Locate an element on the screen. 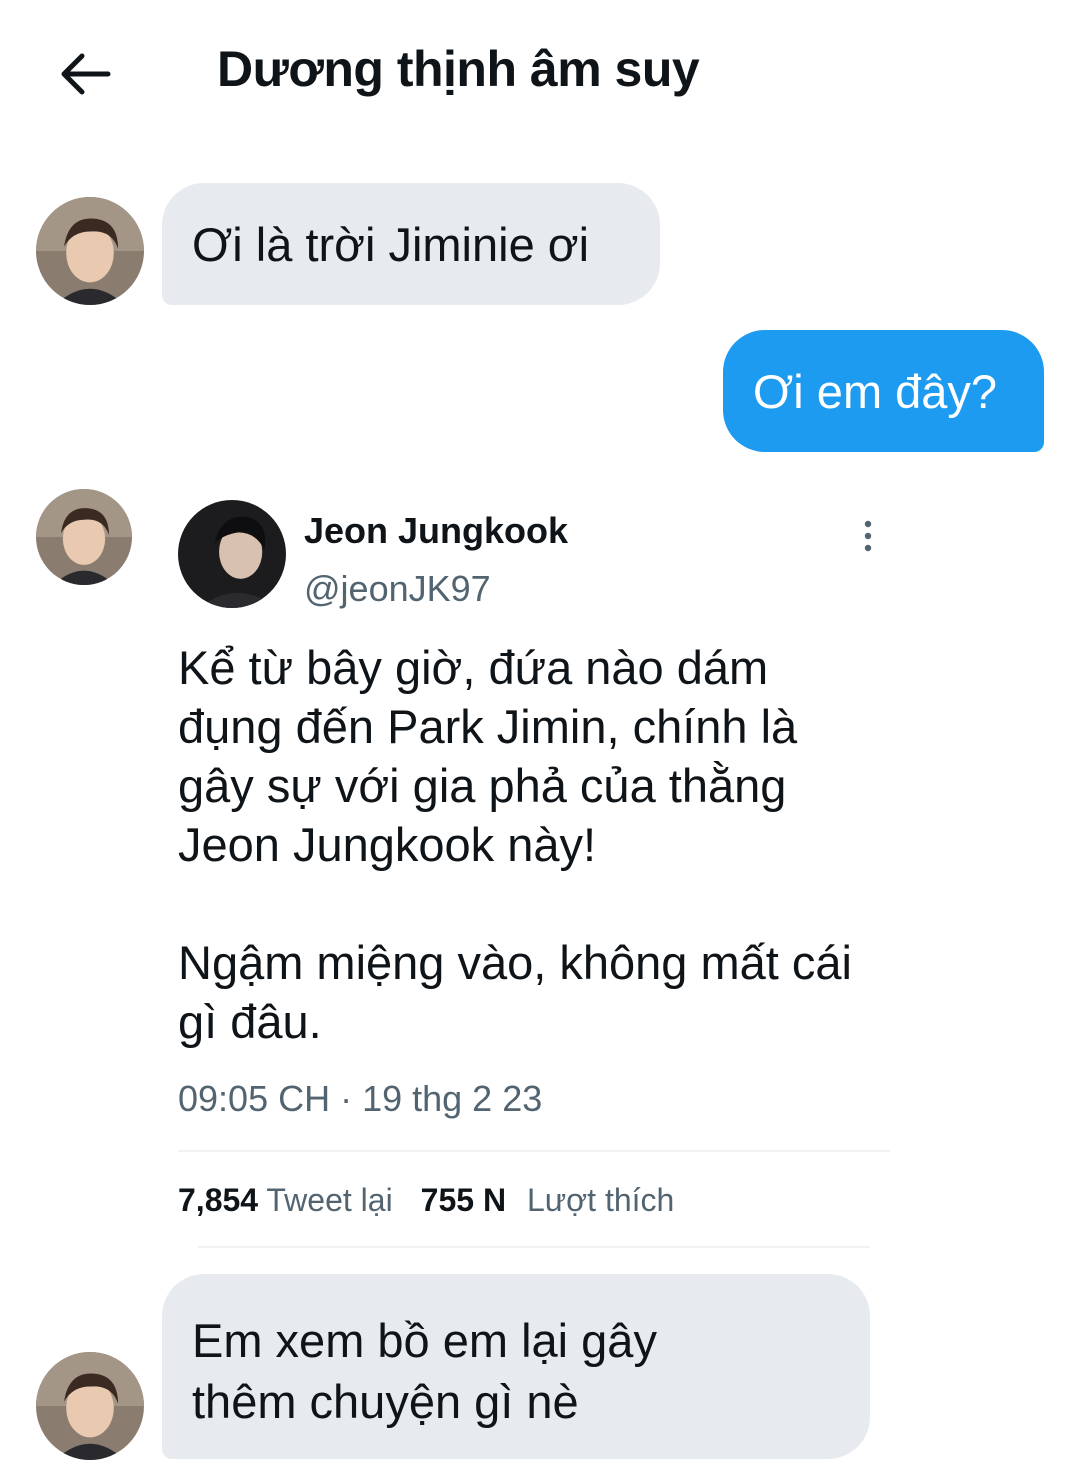 The width and height of the screenshot is (1080, 1469). tweet-text-line: Kể từ bây giờ, đứa nào dám is located at coordinates (473, 667).